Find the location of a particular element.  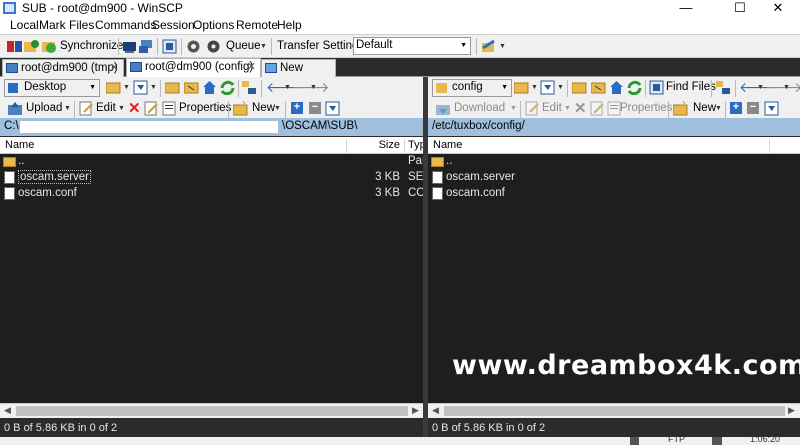

queue-icon is located at coordinates (213, 46).